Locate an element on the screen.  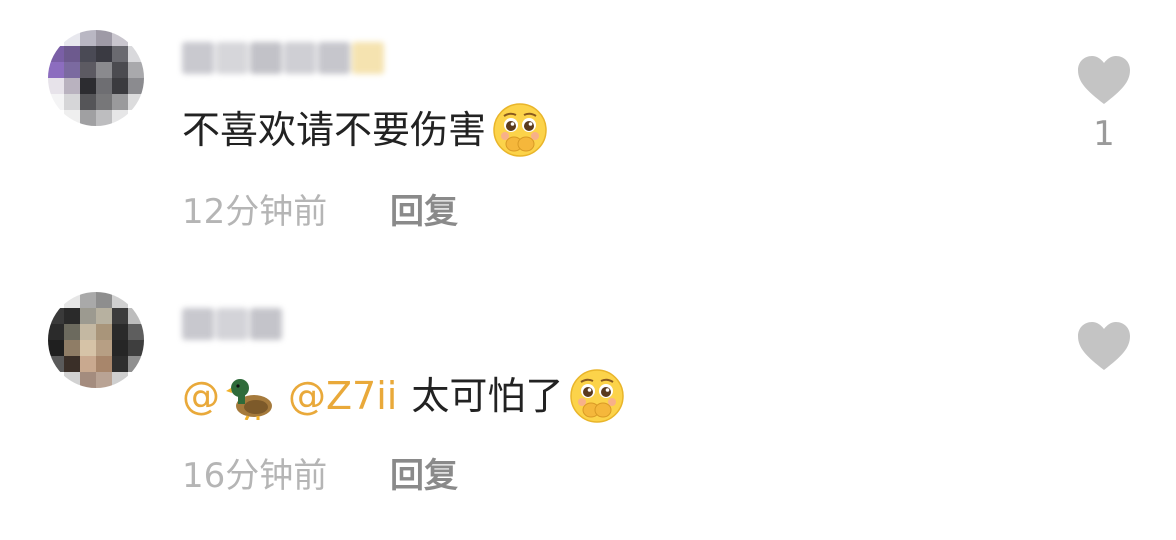
mention-user-1: @ is located at coordinates (201, 396).